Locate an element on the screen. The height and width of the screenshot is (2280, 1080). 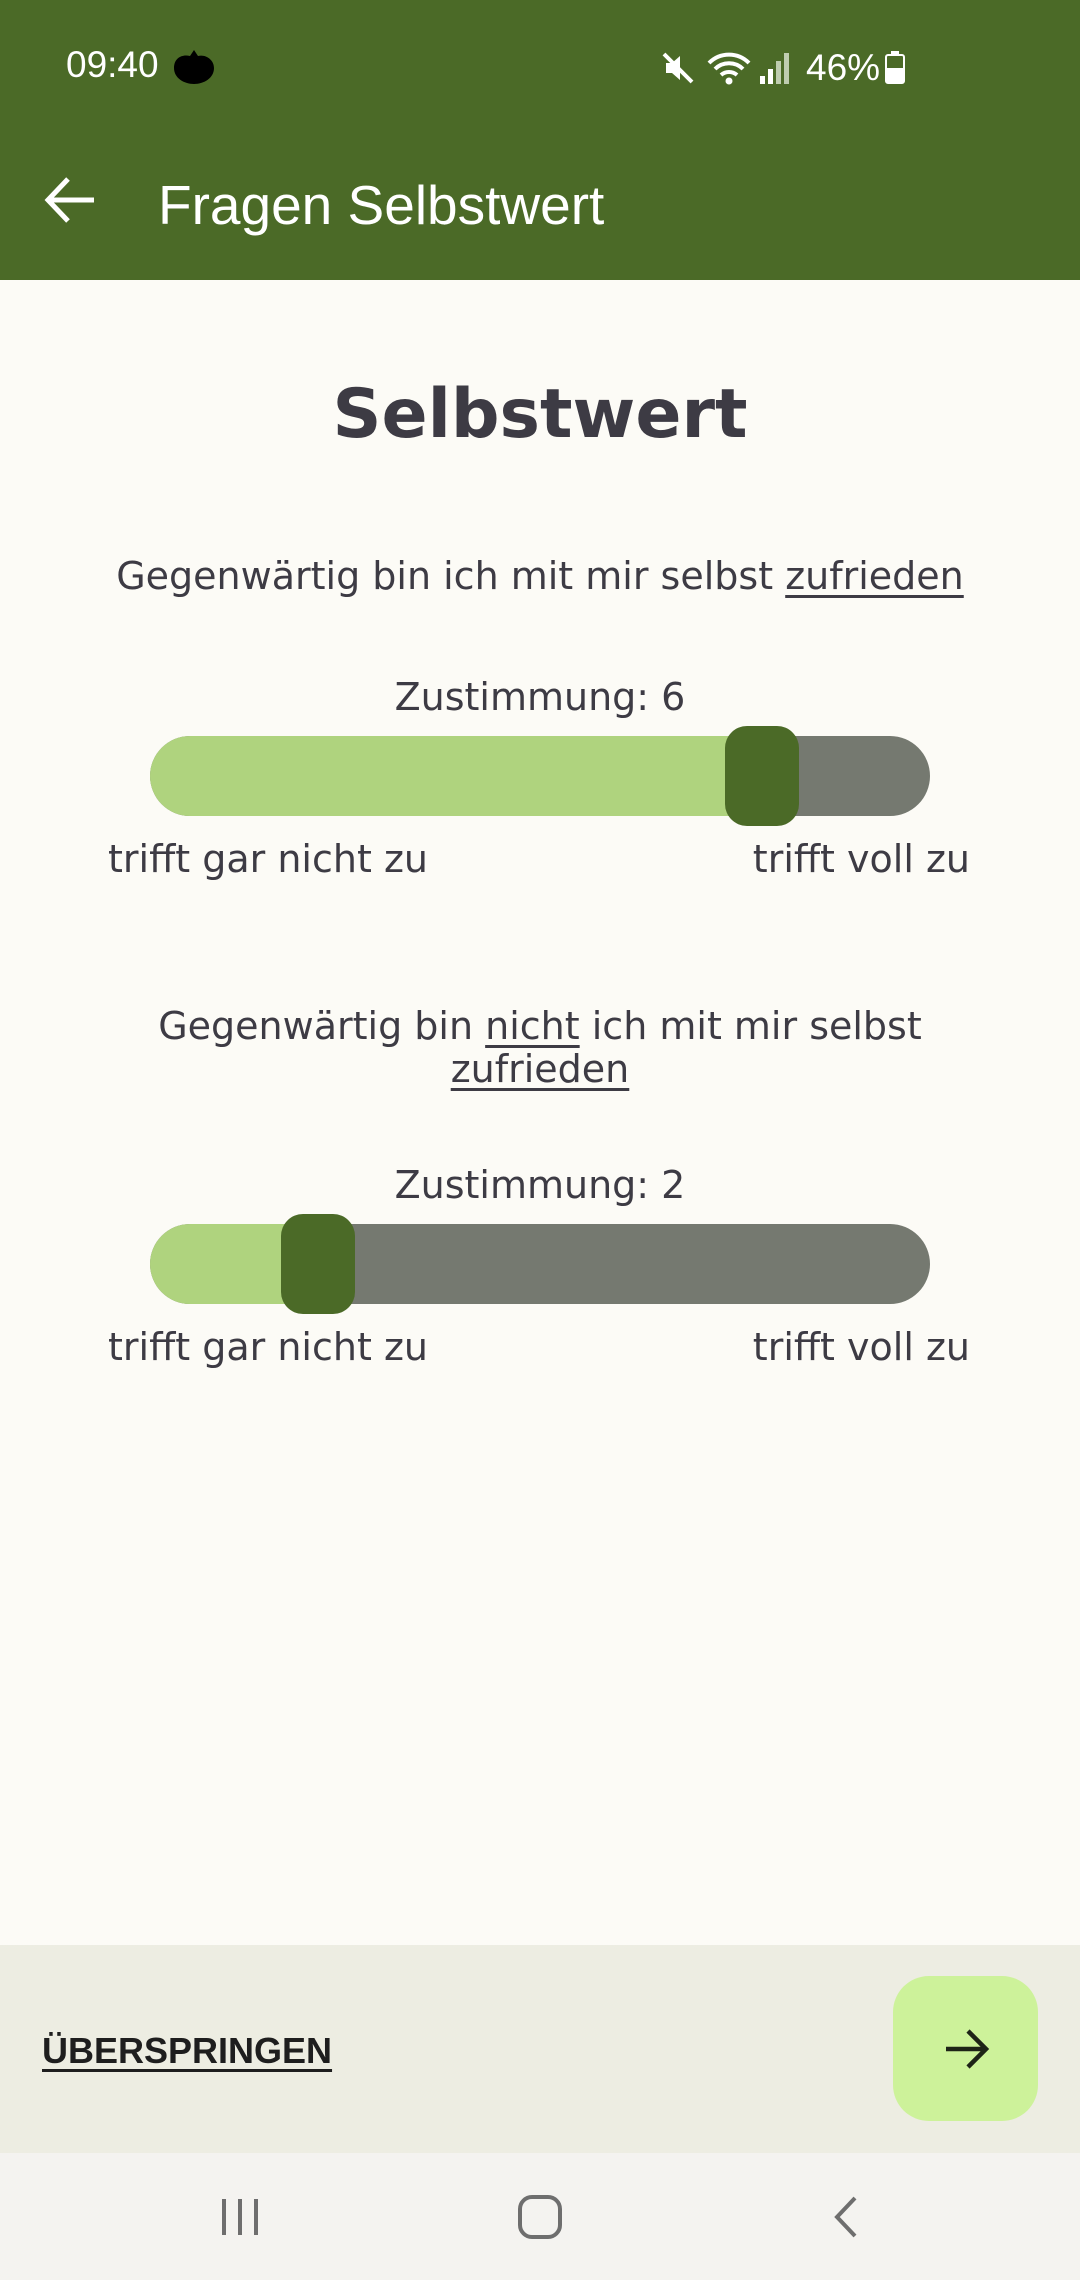
question-1-slider is located at coordinates (540, 776).